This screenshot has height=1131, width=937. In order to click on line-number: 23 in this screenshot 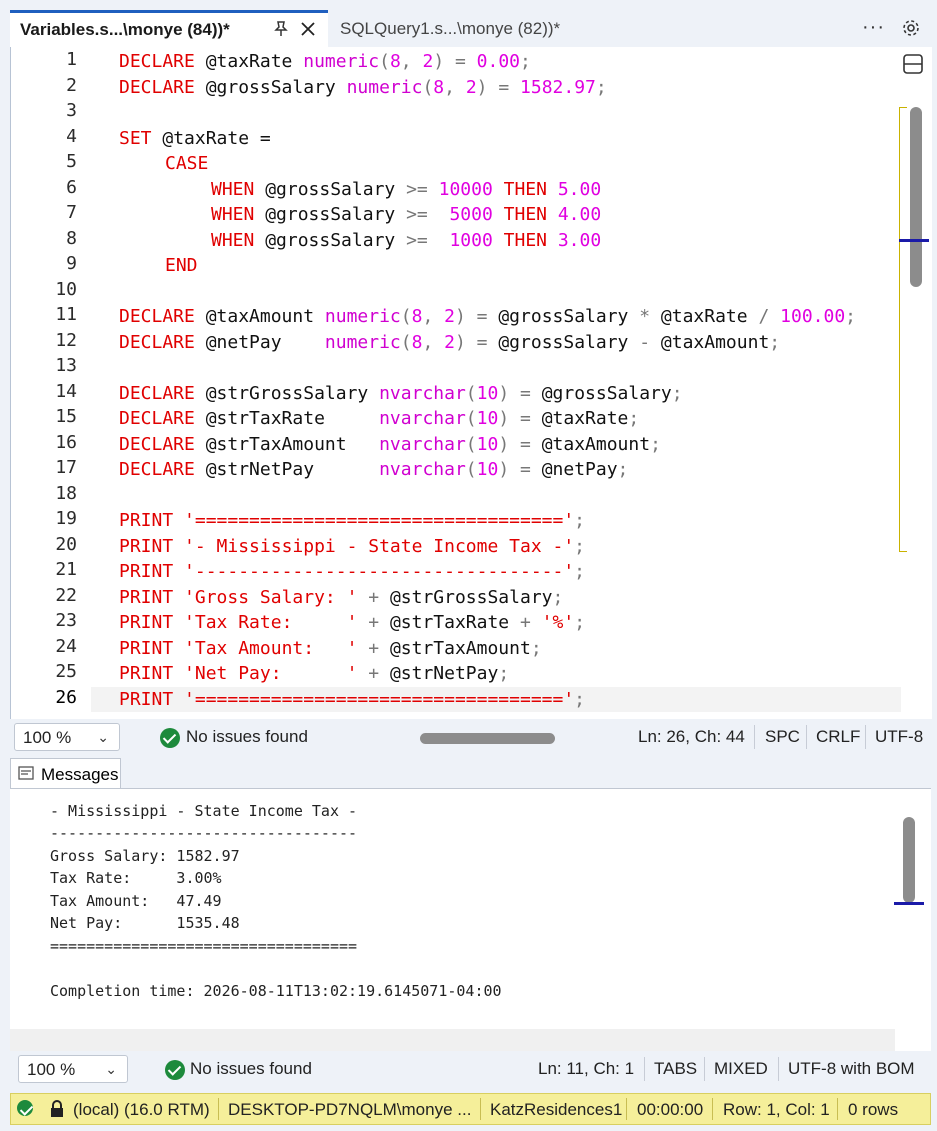, I will do `click(66, 620)`.